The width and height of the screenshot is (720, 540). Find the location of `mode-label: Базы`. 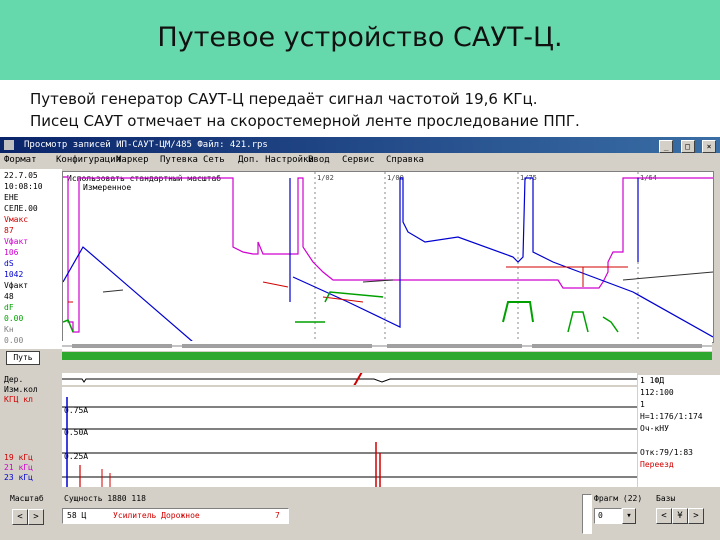

mode-label: Базы is located at coordinates (666, 498).